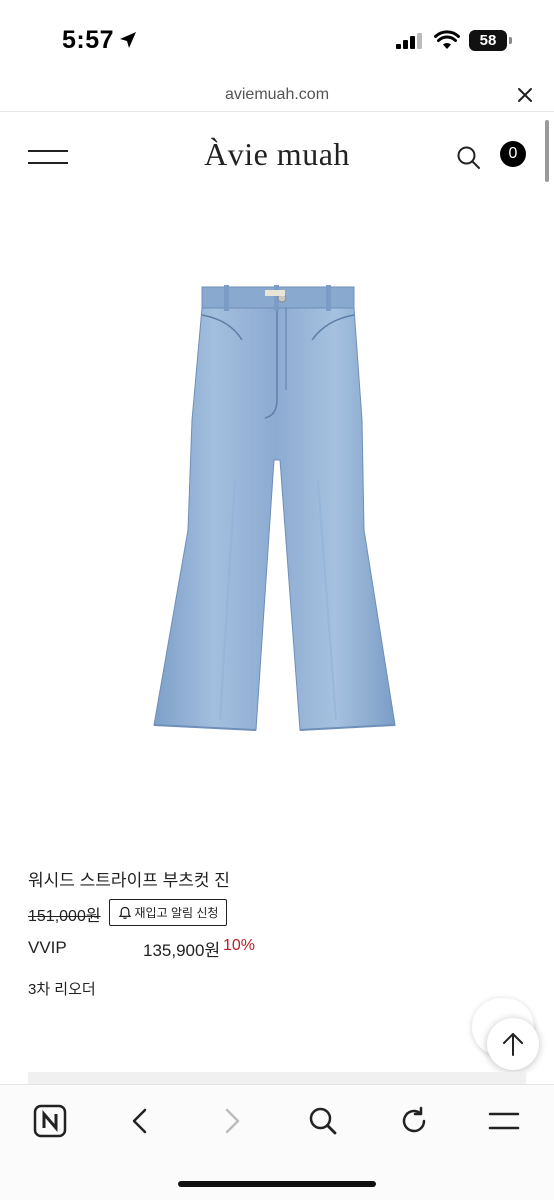 Image resolution: width=554 pixels, height=1200 pixels. What do you see at coordinates (277, 1184) in the screenshot?
I see `home-indicator` at bounding box center [277, 1184].